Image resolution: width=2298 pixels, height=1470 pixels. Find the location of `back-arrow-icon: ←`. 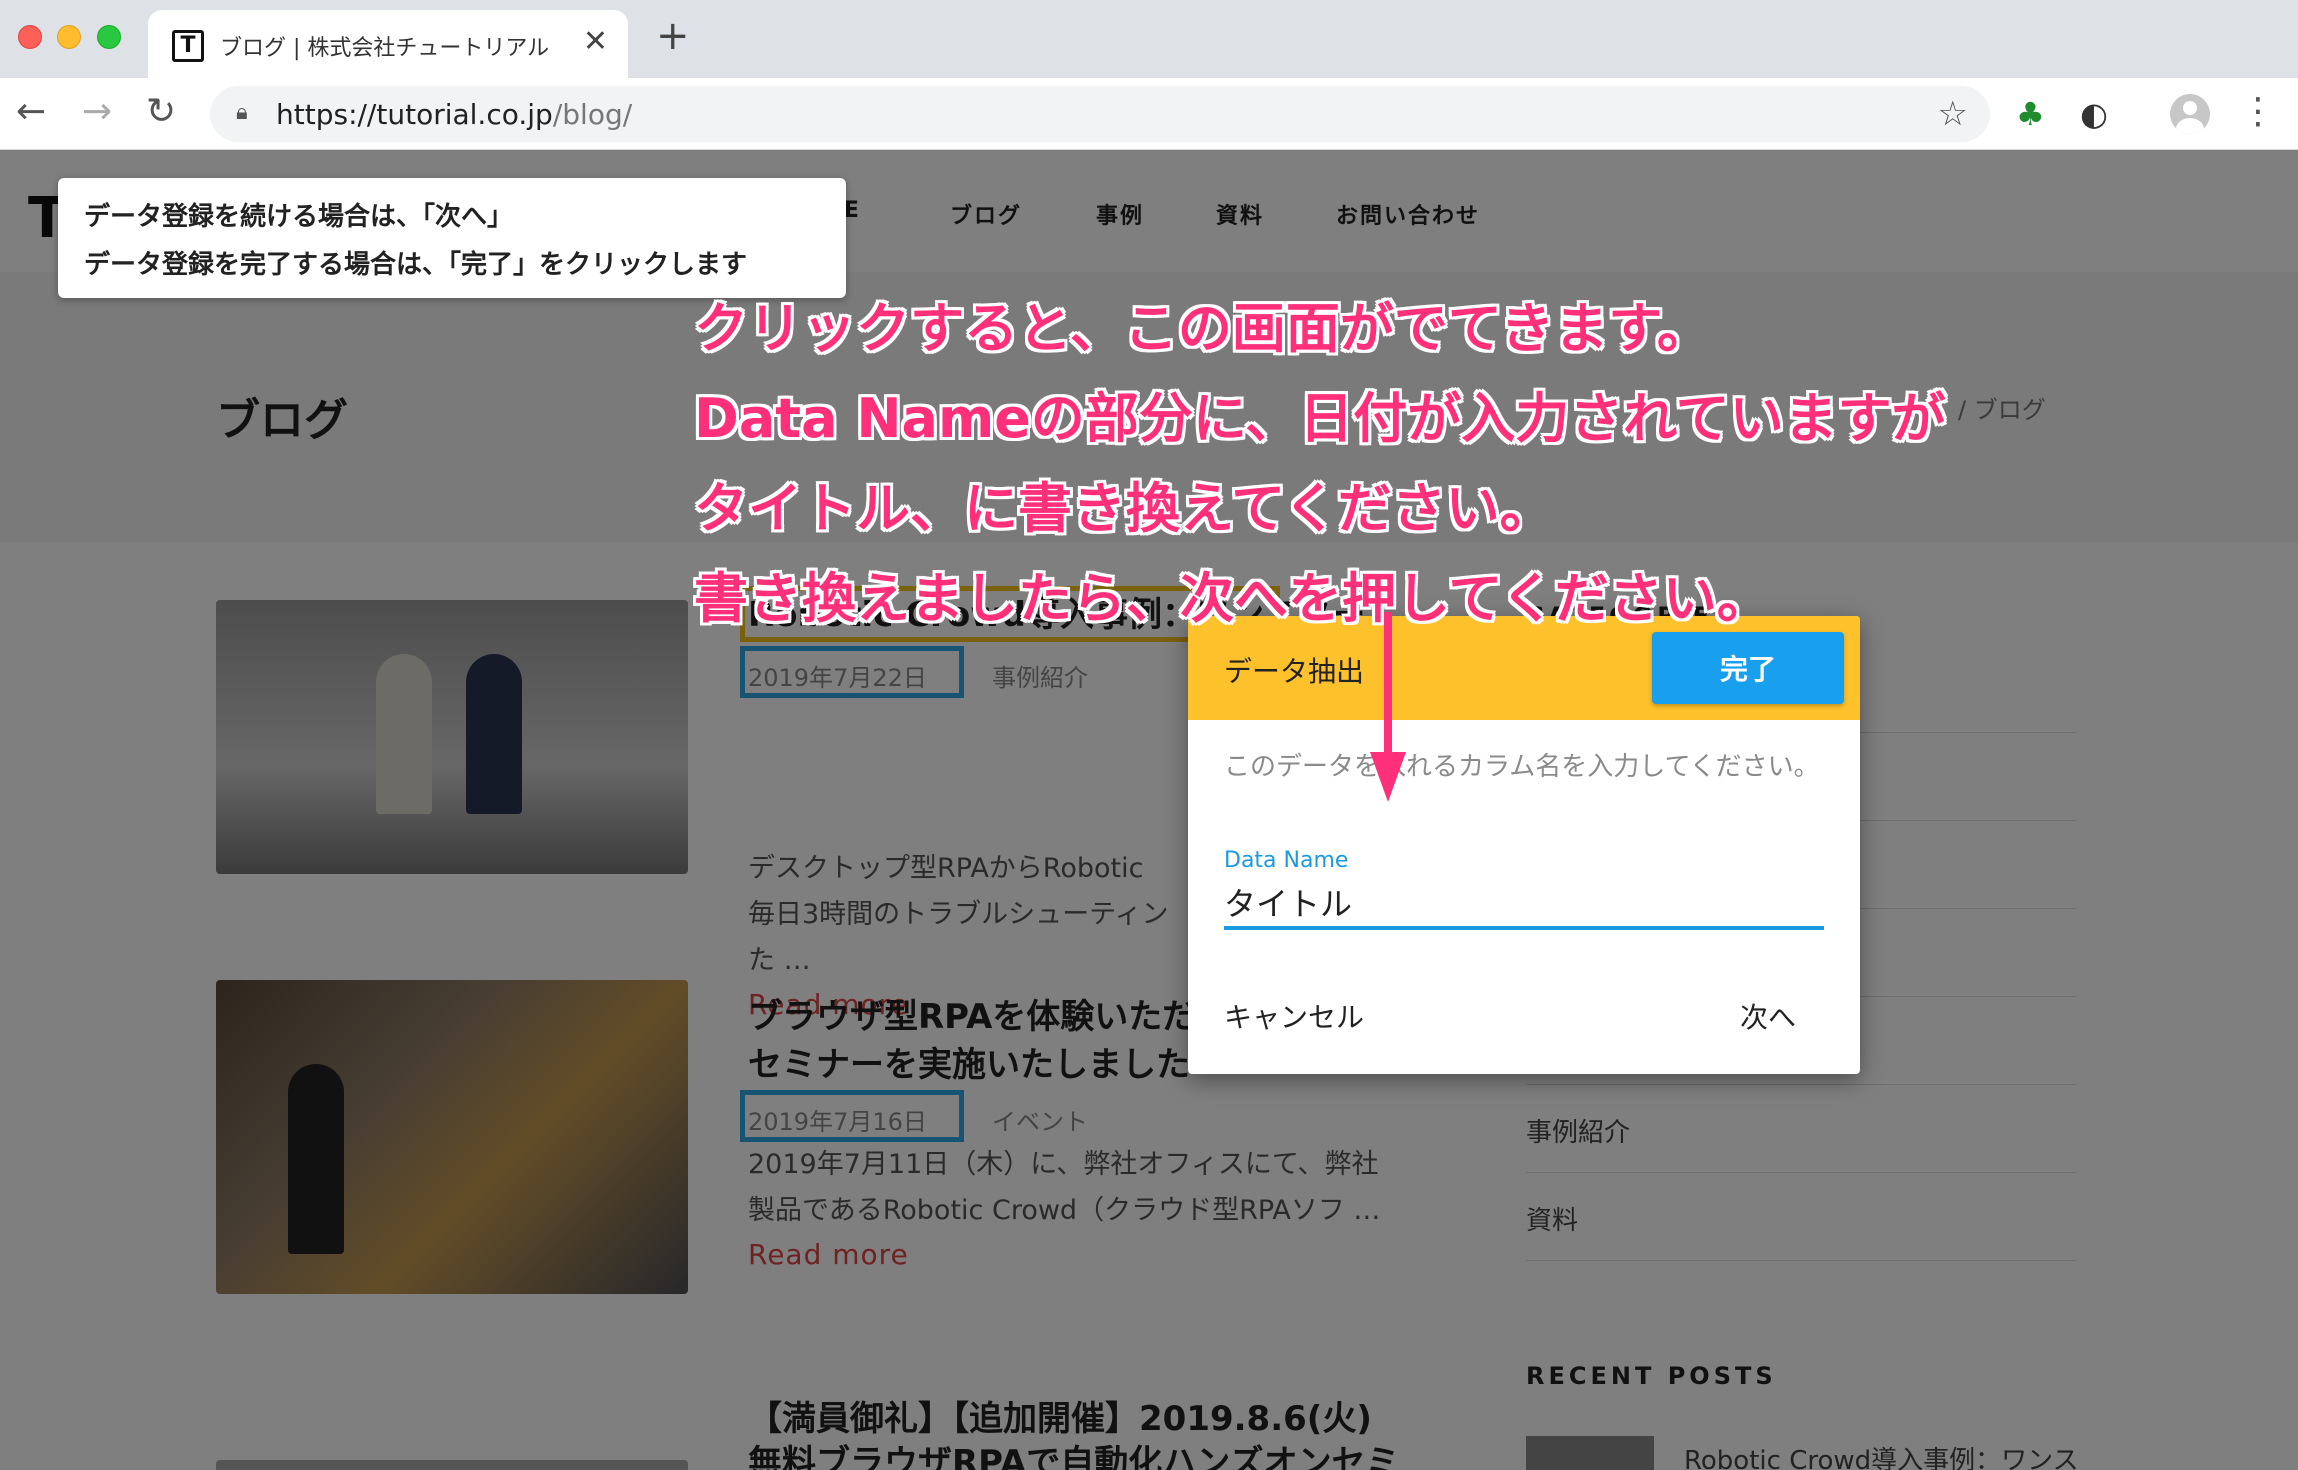

back-arrow-icon: ← is located at coordinates (31, 112).